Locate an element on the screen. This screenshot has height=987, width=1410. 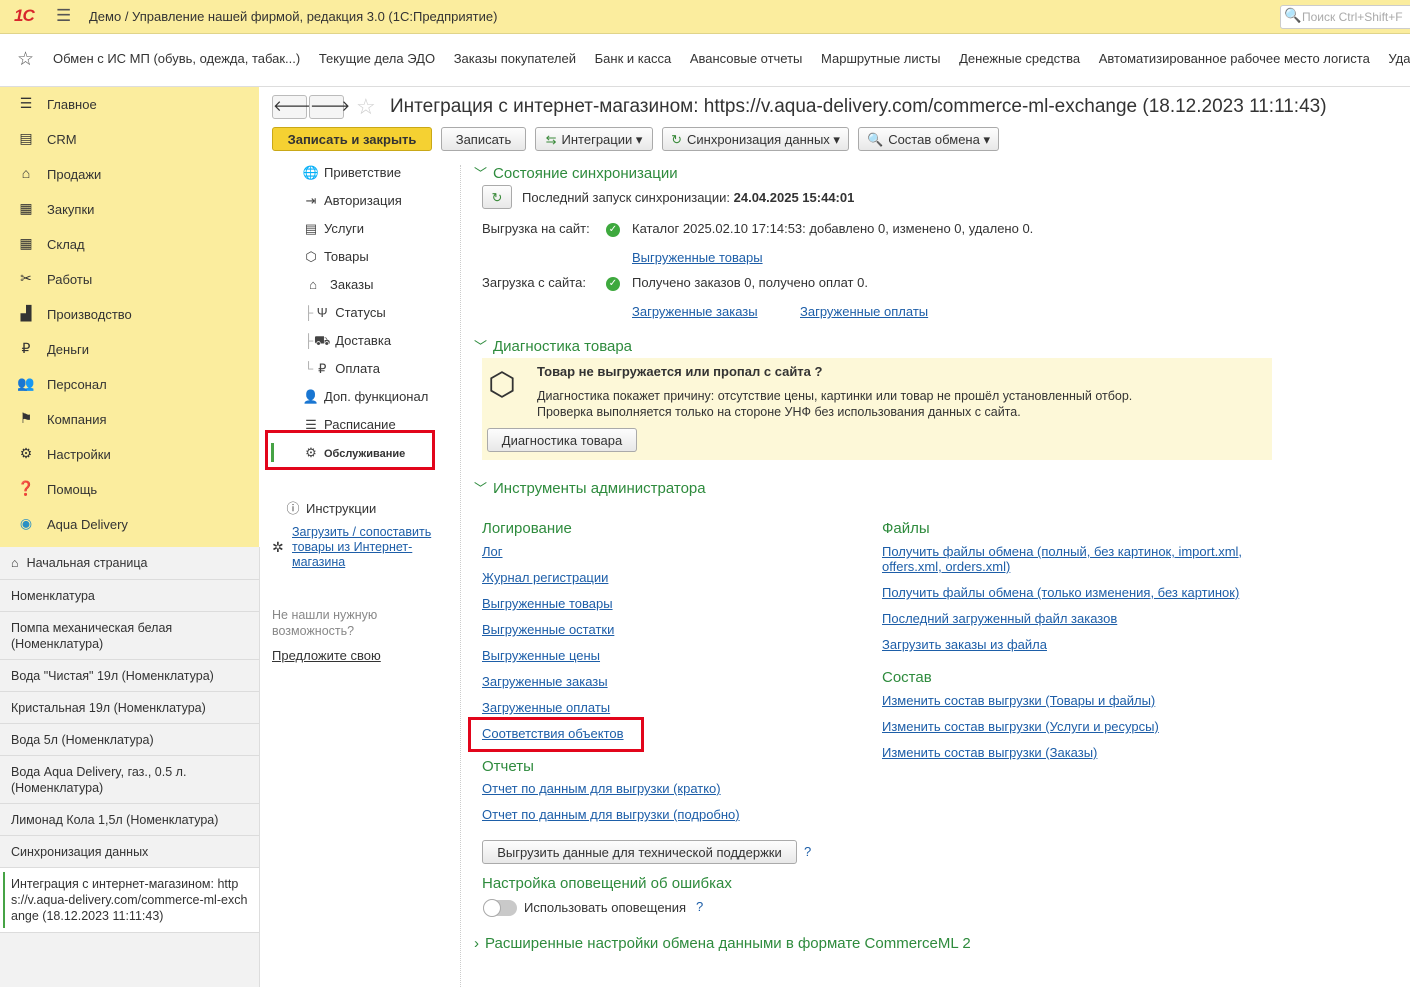
divider is located at coordinates (461, 576).